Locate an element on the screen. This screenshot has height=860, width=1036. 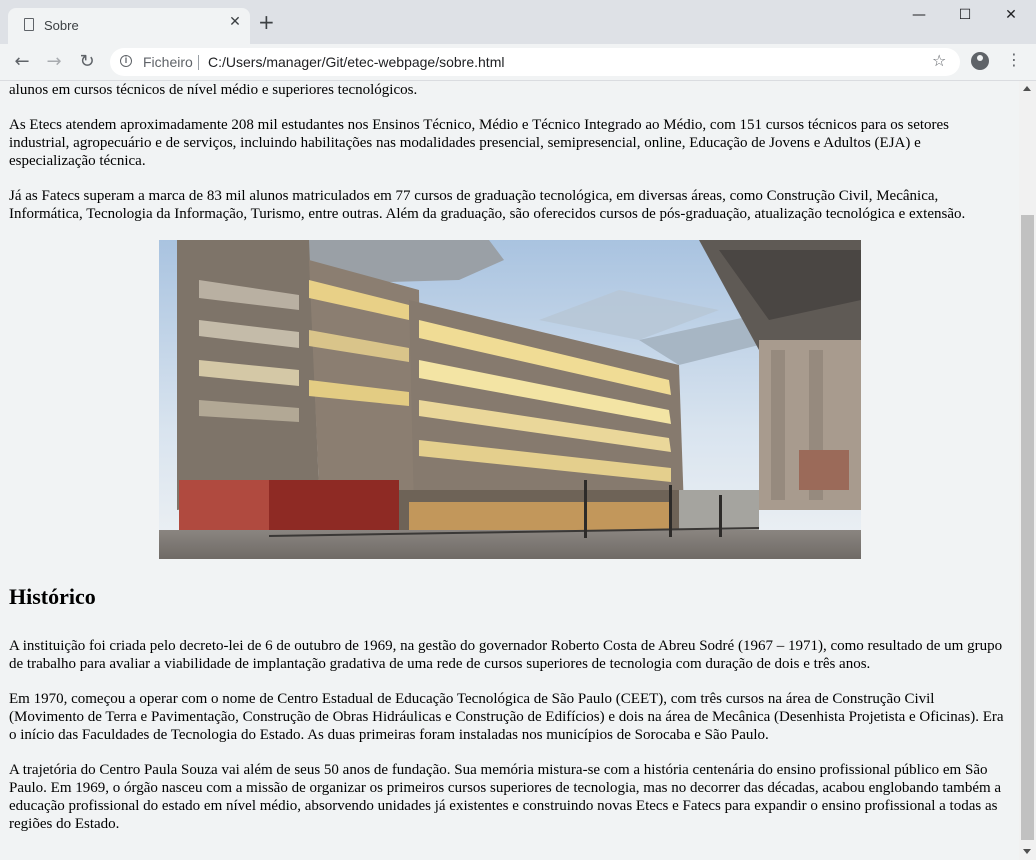
address-separator is located at coordinates (198, 62).